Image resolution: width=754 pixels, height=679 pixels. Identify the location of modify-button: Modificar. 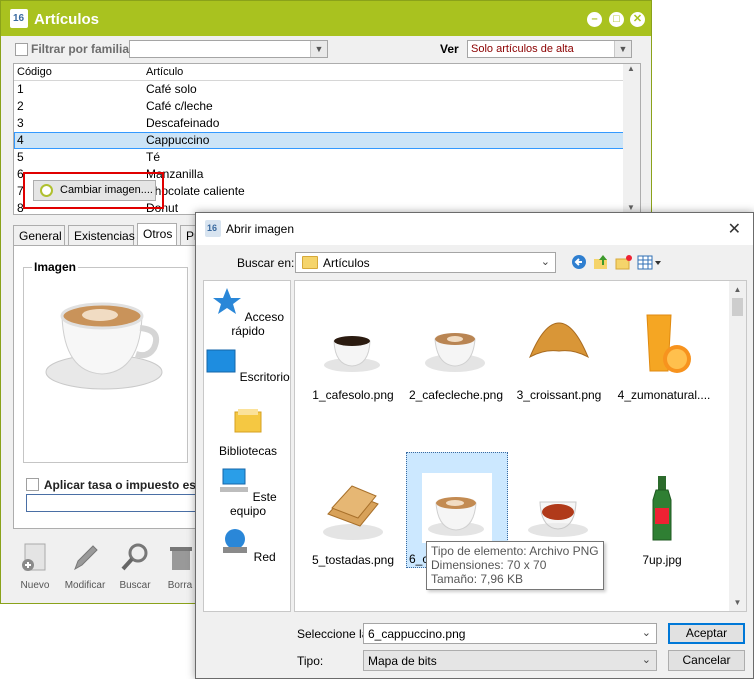
(85, 566).